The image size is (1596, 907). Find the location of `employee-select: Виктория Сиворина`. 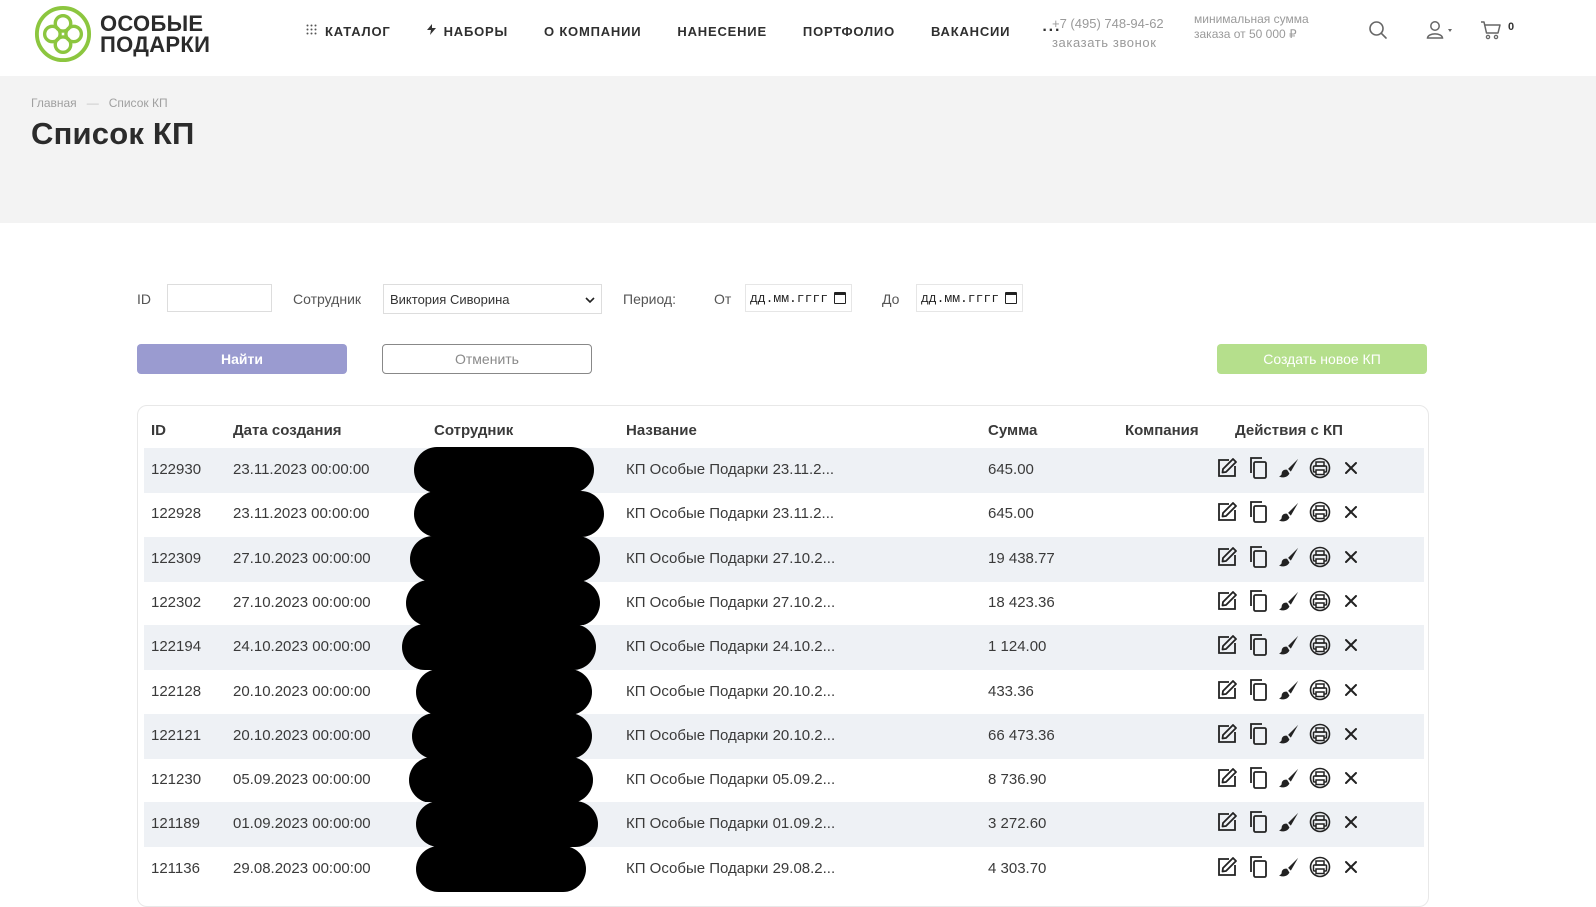

employee-select: Виктория Сиворина is located at coordinates (492, 299).